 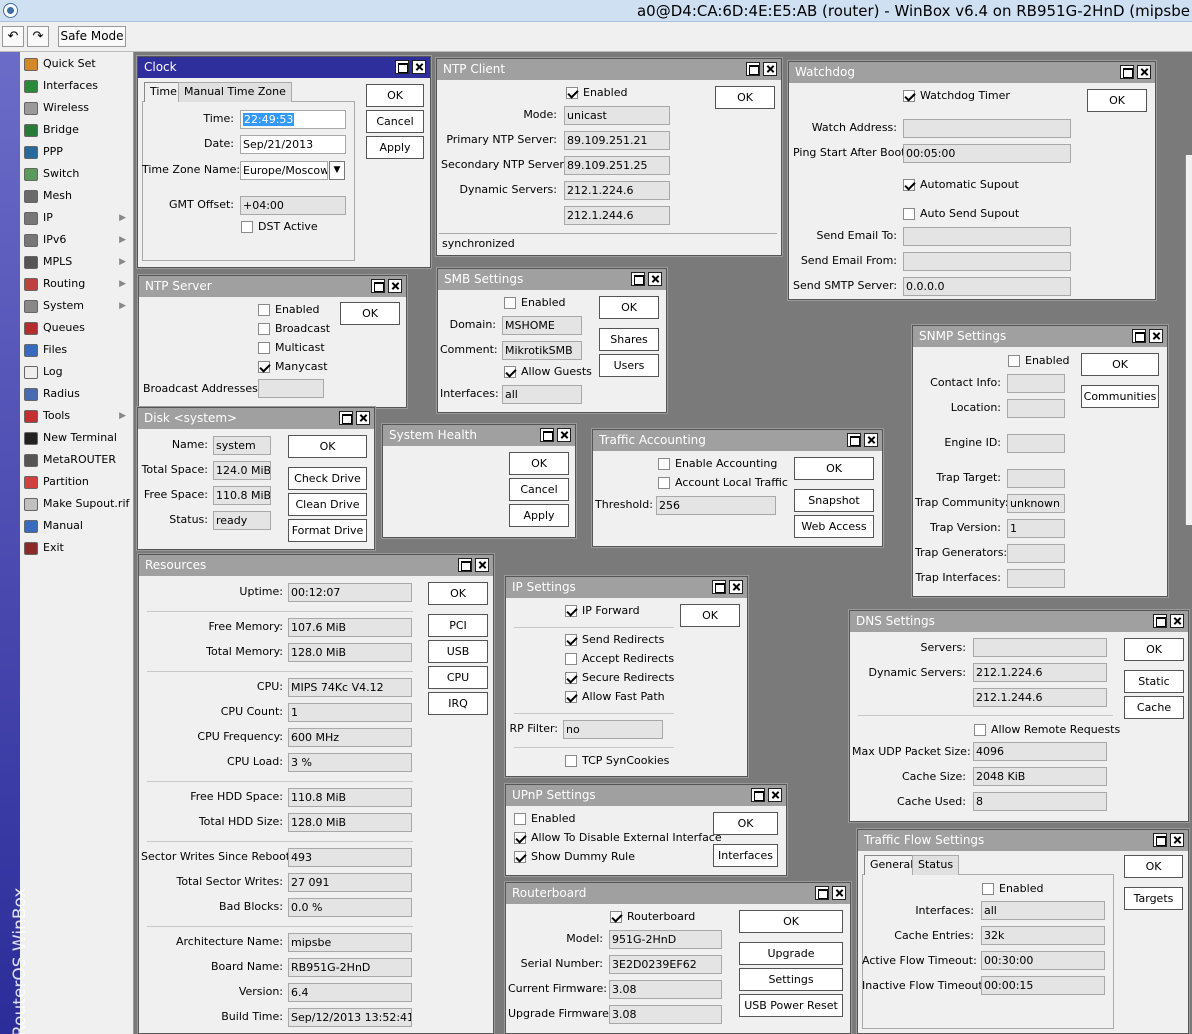 I want to click on web-access-button: Web Access, so click(x=834, y=526).